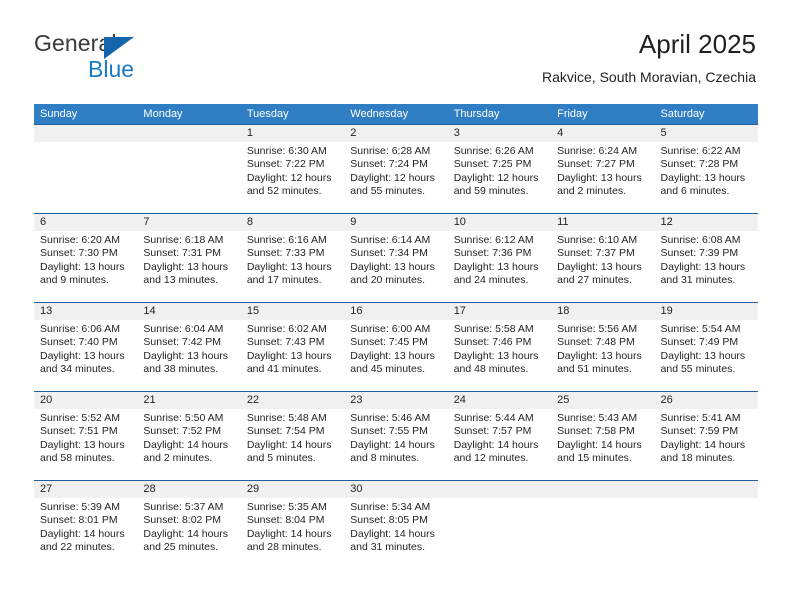 The height and width of the screenshot is (612, 792). I want to click on daylight-text-line2: and 17 minutes., so click(284, 280).